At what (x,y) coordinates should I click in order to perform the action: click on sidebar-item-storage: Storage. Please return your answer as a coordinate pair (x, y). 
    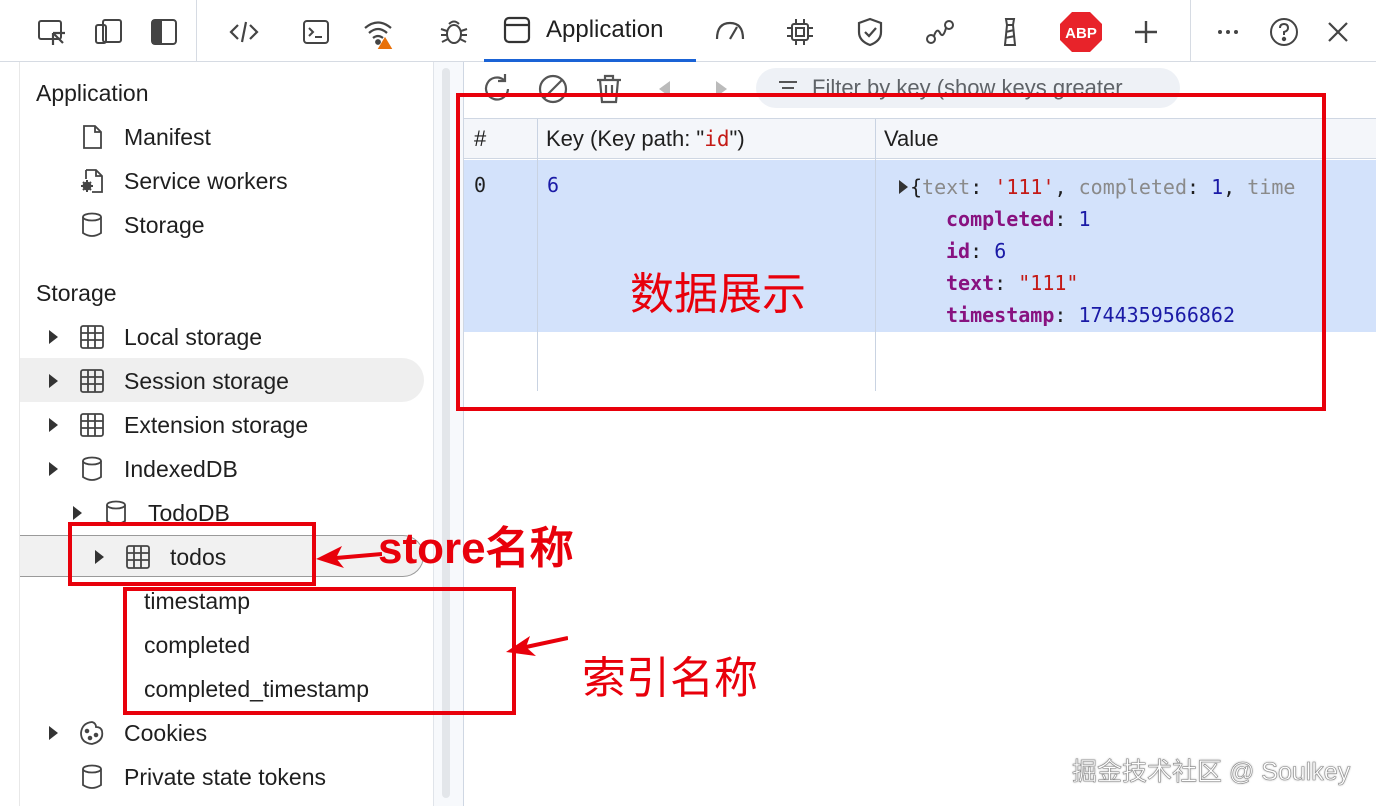
    Looking at the image, I should click on (140, 225).